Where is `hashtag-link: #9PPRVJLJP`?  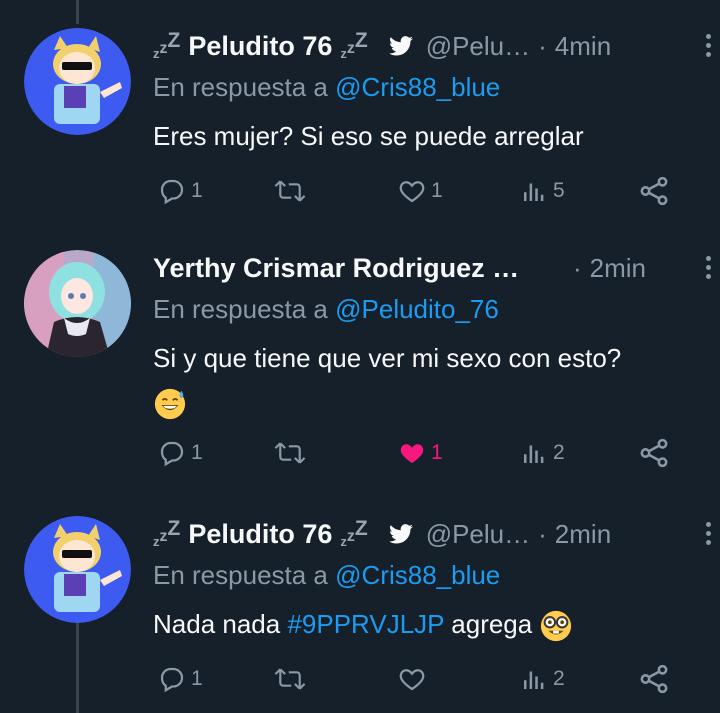 hashtag-link: #9PPRVJLJP is located at coordinates (365, 624).